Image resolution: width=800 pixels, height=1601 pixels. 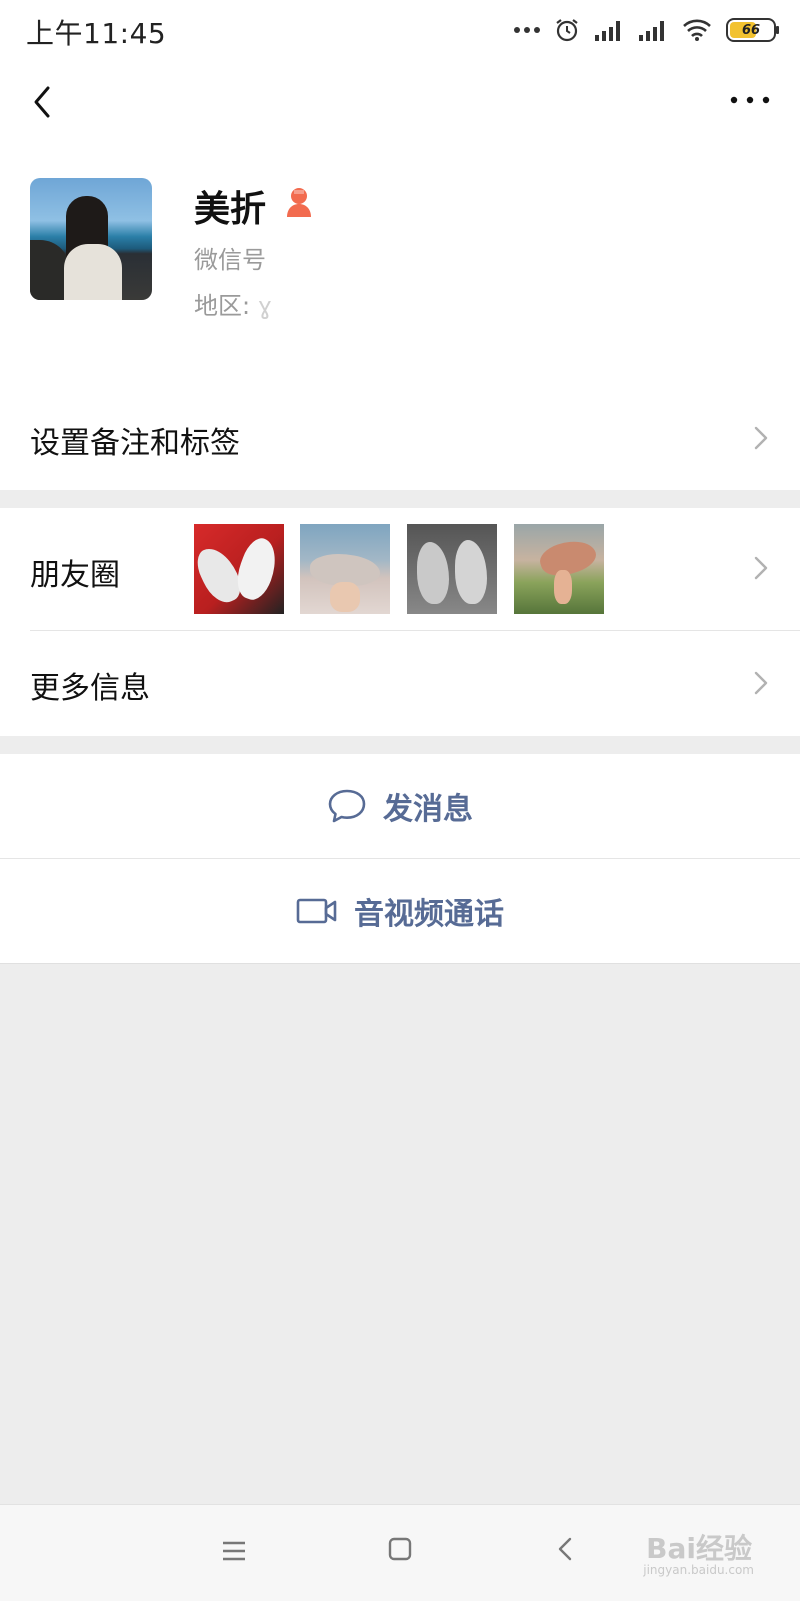 I want to click on wechat-id: 微信号, so click(x=230, y=257).